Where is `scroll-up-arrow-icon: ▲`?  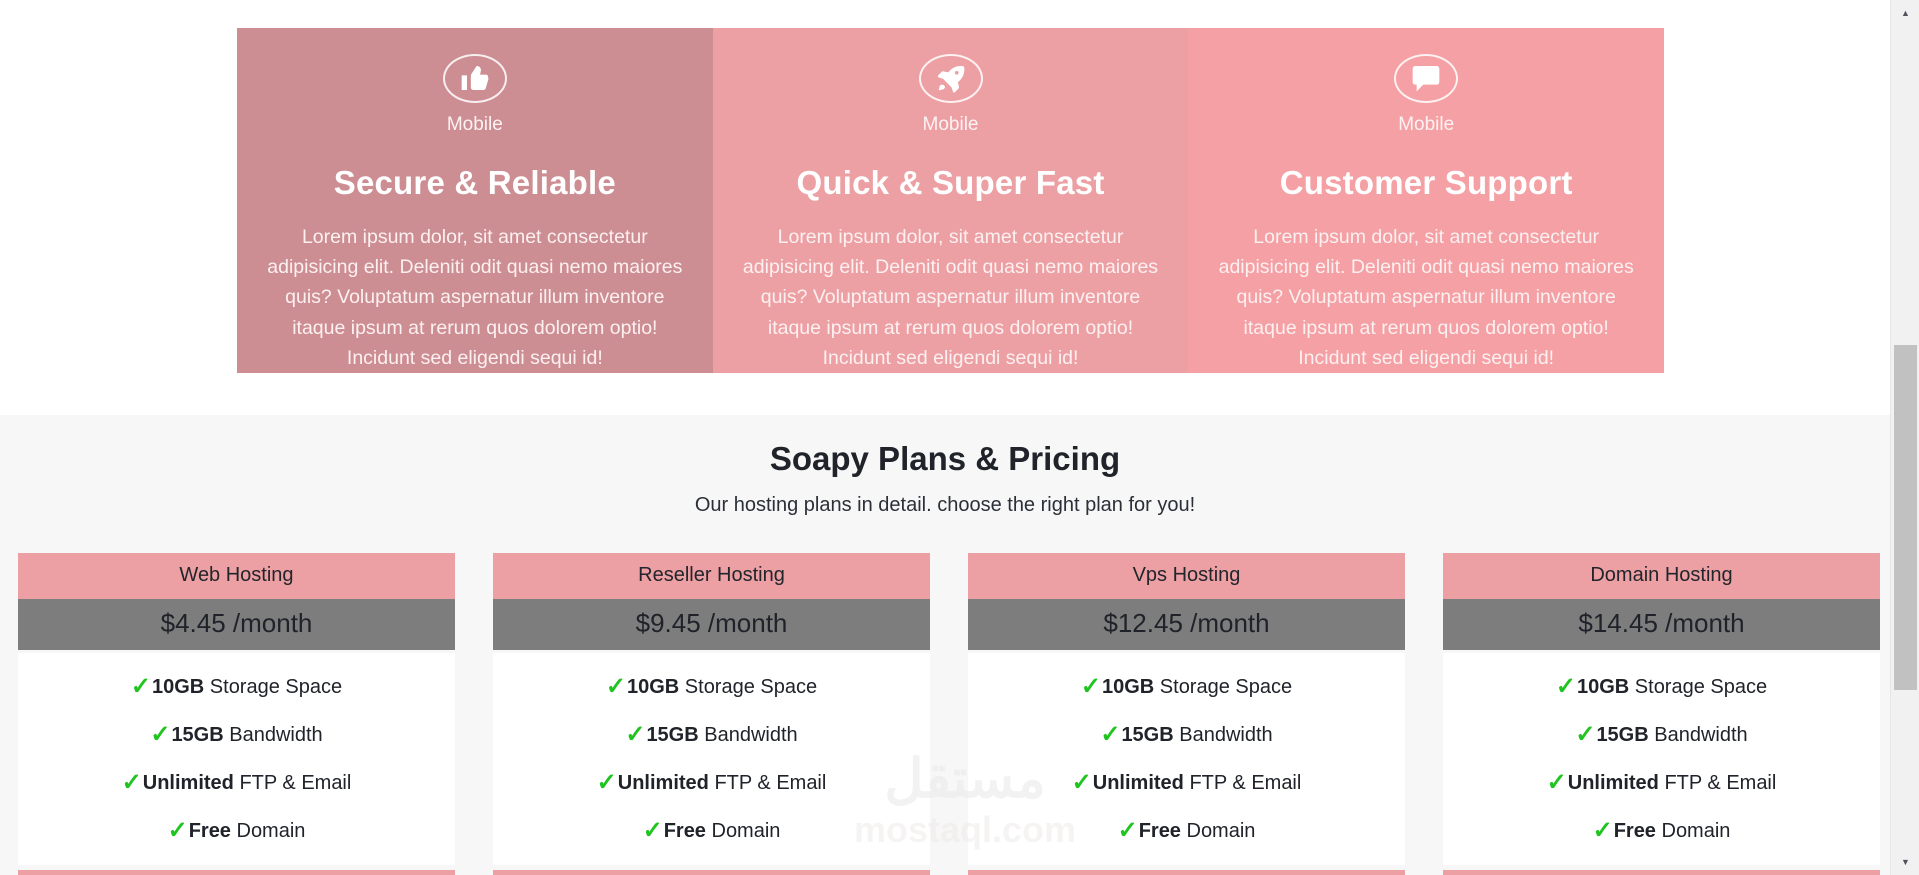
scroll-up-arrow-icon: ▲ is located at coordinates (1905, 13).